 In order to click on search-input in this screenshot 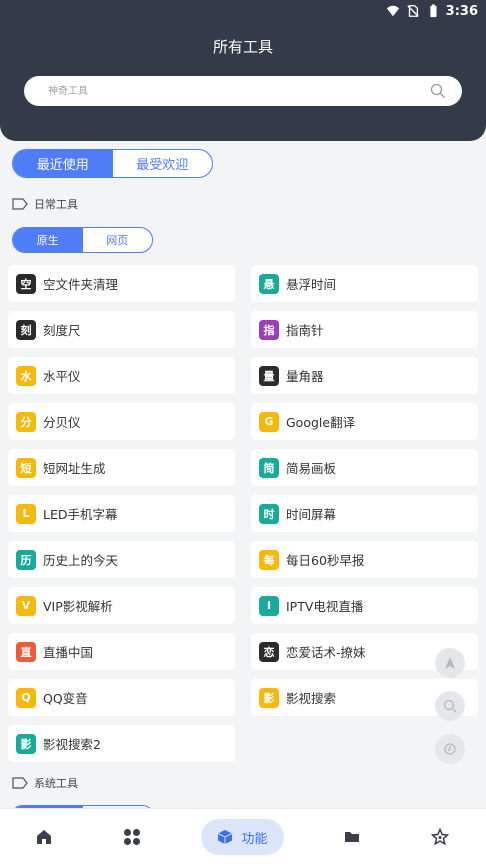, I will do `click(233, 91)`.